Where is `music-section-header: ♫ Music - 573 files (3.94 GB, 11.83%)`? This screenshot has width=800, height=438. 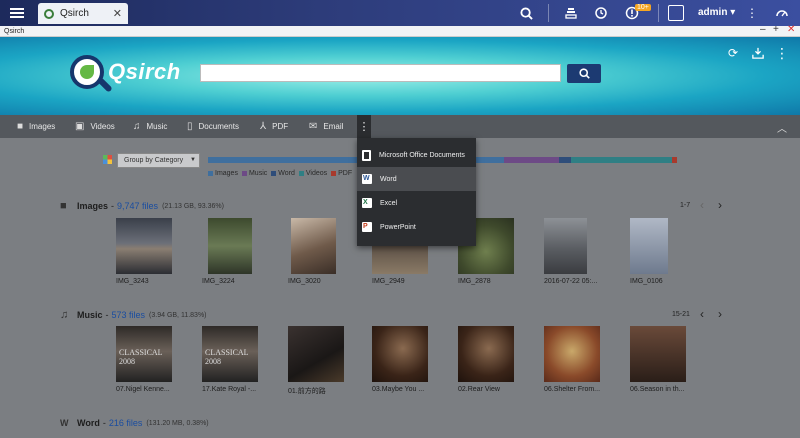 music-section-header: ♫ Music - 573 files (3.94 GB, 11.83%) is located at coordinates (133, 315).